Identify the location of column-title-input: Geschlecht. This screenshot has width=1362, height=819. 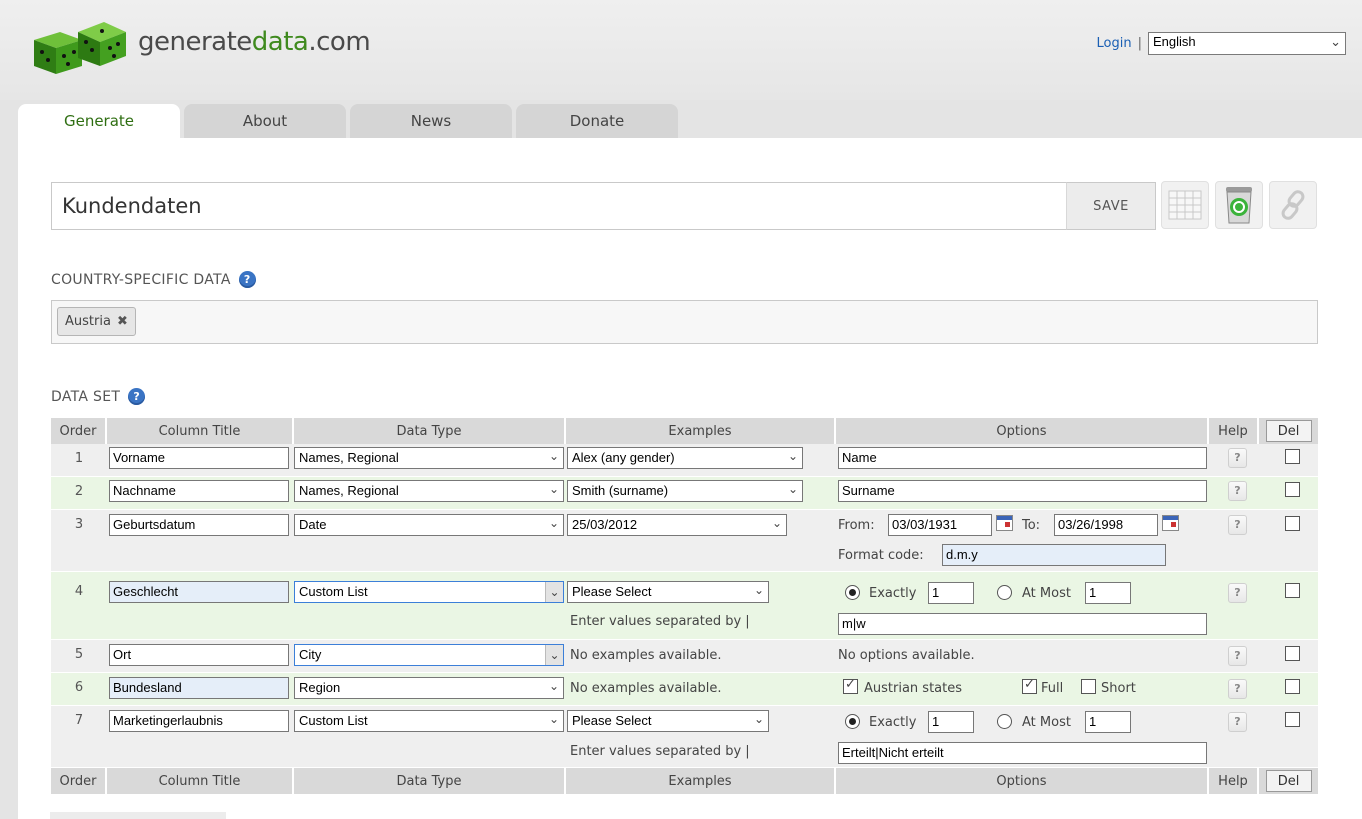
(199, 592).